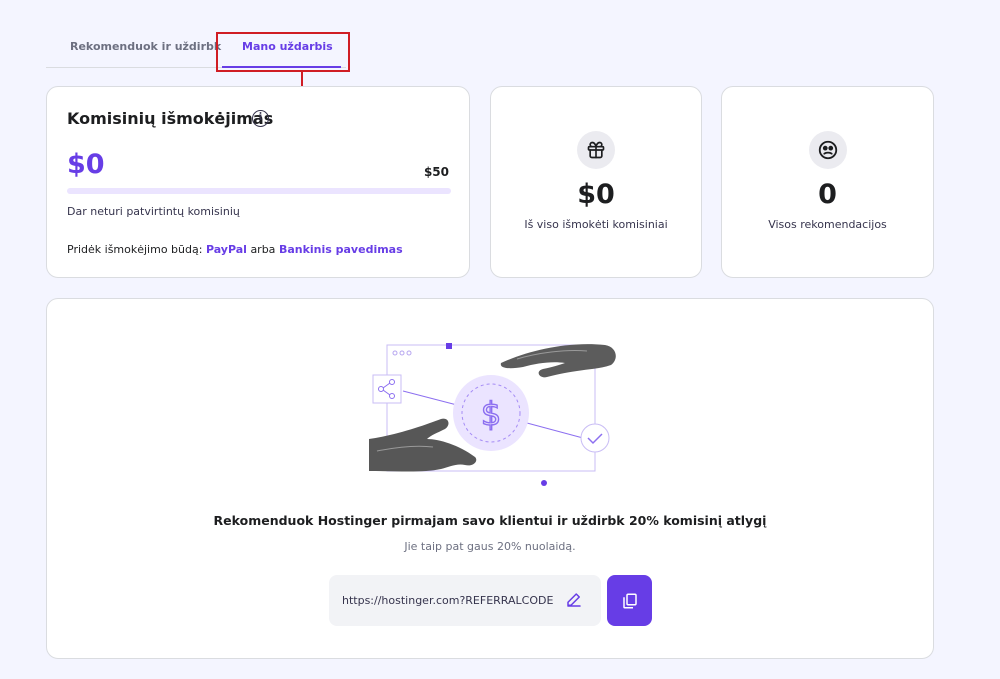 This screenshot has height=679, width=1000. I want to click on copy-icon, so click(629, 600).